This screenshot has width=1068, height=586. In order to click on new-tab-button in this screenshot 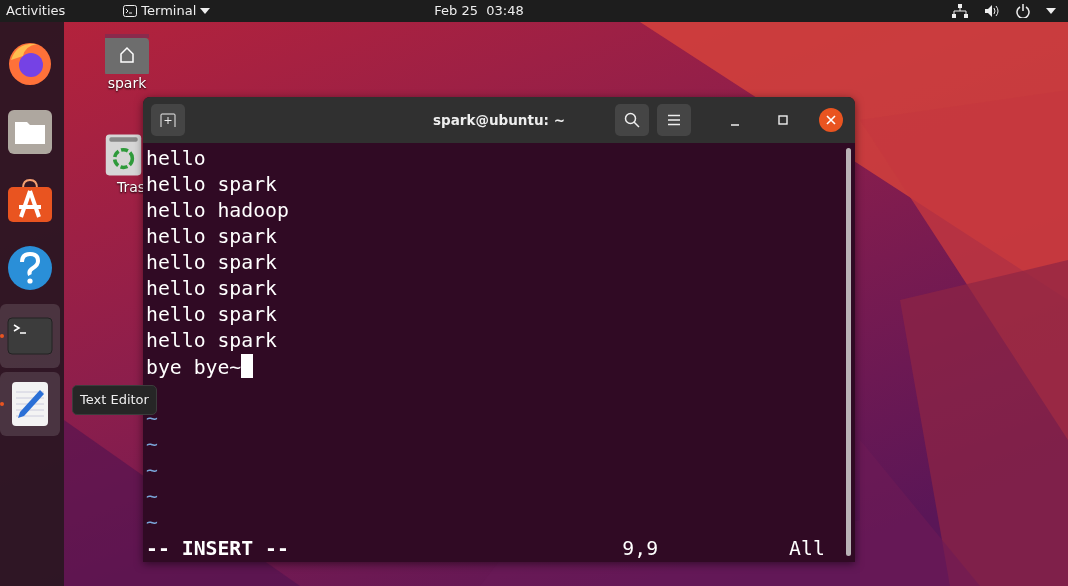, I will do `click(168, 120)`.